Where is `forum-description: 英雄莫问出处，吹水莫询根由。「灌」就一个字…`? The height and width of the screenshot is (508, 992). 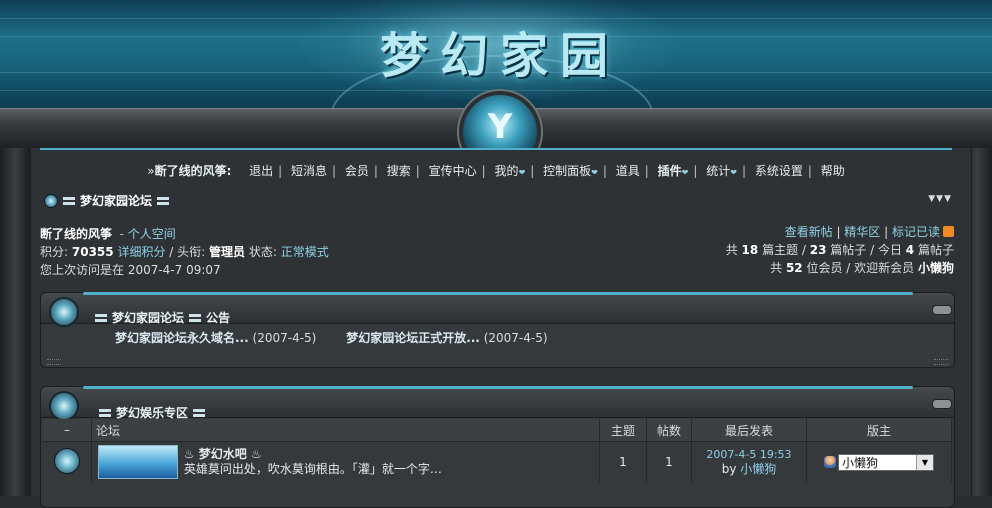
forum-description: 英雄莫问出处，吹水莫询根由。「灌」就一个字… is located at coordinates (312, 469).